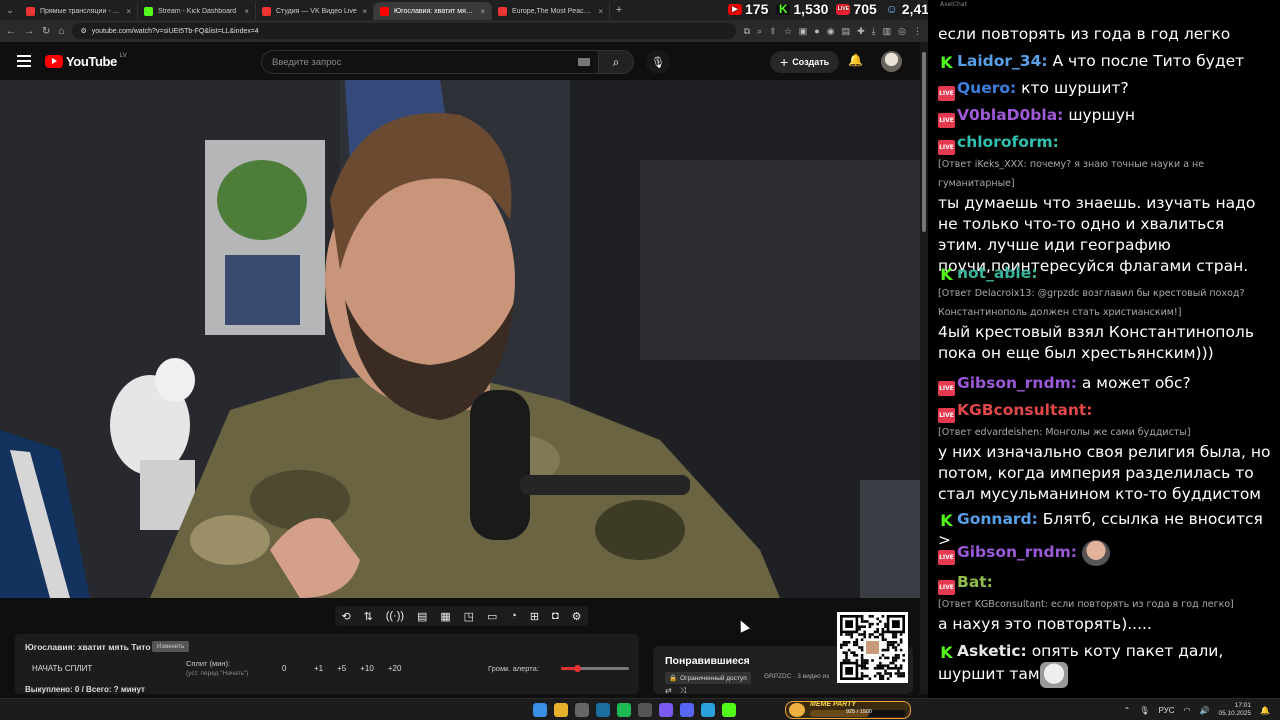 This screenshot has height=720, width=1280. What do you see at coordinates (619, 10) in the screenshot?
I see `new-tab-button: +` at bounding box center [619, 10].